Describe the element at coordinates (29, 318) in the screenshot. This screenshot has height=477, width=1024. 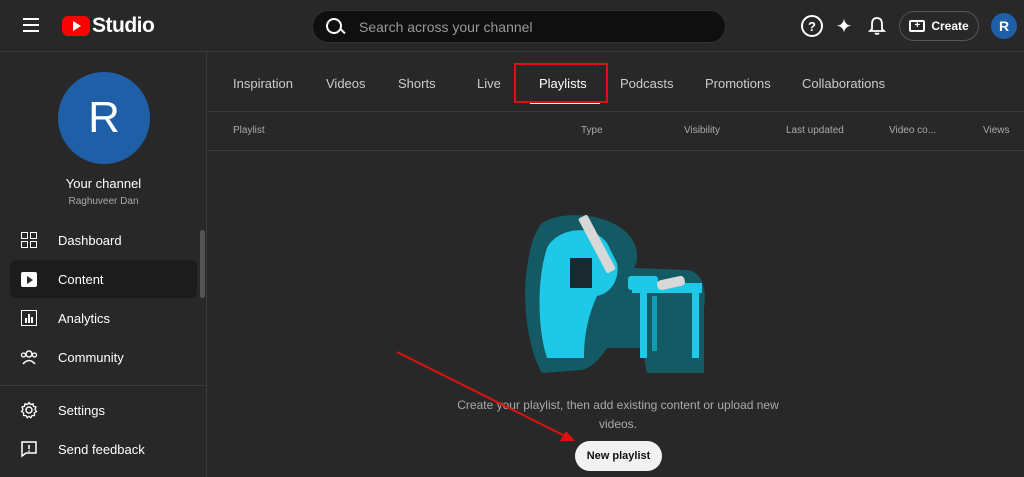
I see `analytics-icon` at that location.